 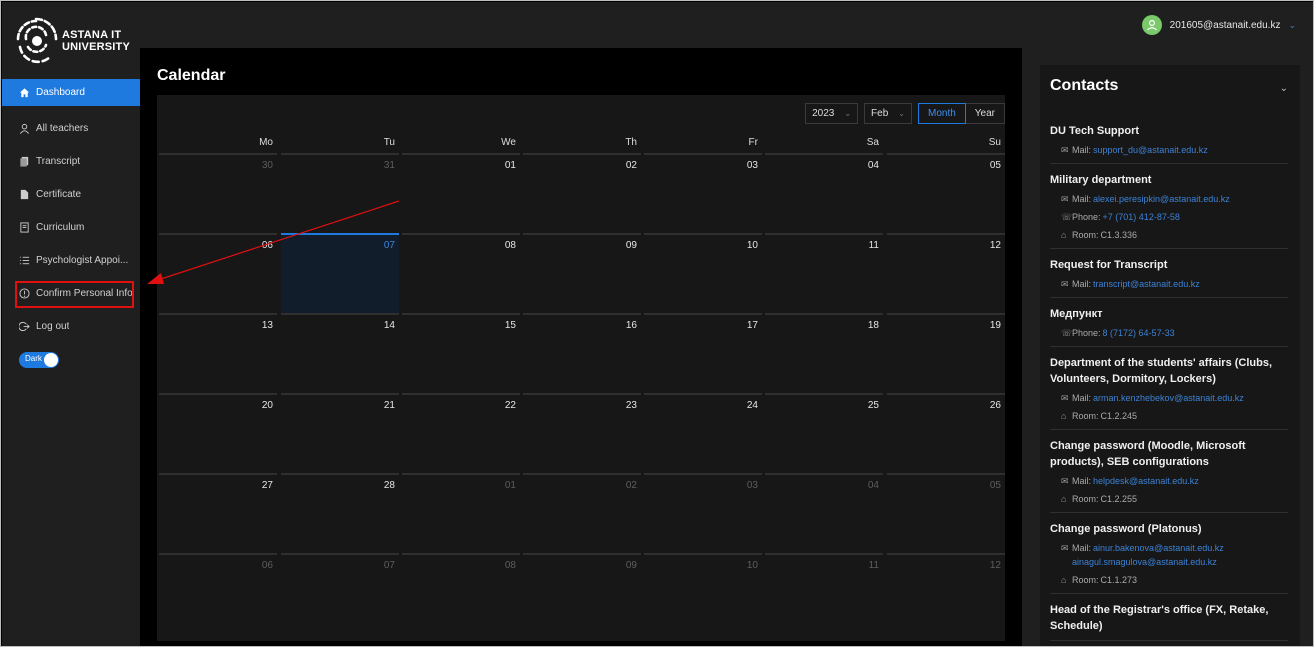 I want to click on contact-email-link: ainur.bakenova@astanait.edu.kz, so click(x=1158, y=548).